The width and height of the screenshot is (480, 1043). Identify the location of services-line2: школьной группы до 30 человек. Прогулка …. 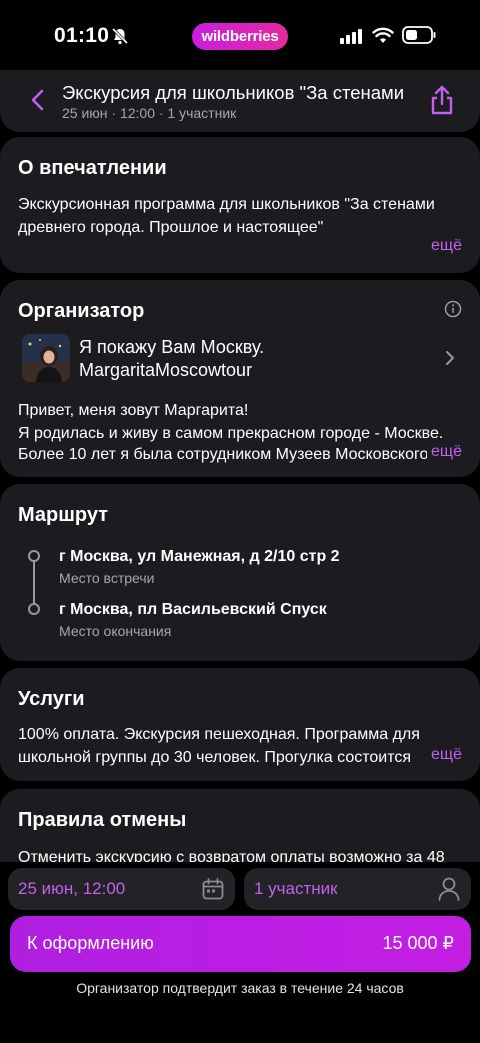
(215, 757).